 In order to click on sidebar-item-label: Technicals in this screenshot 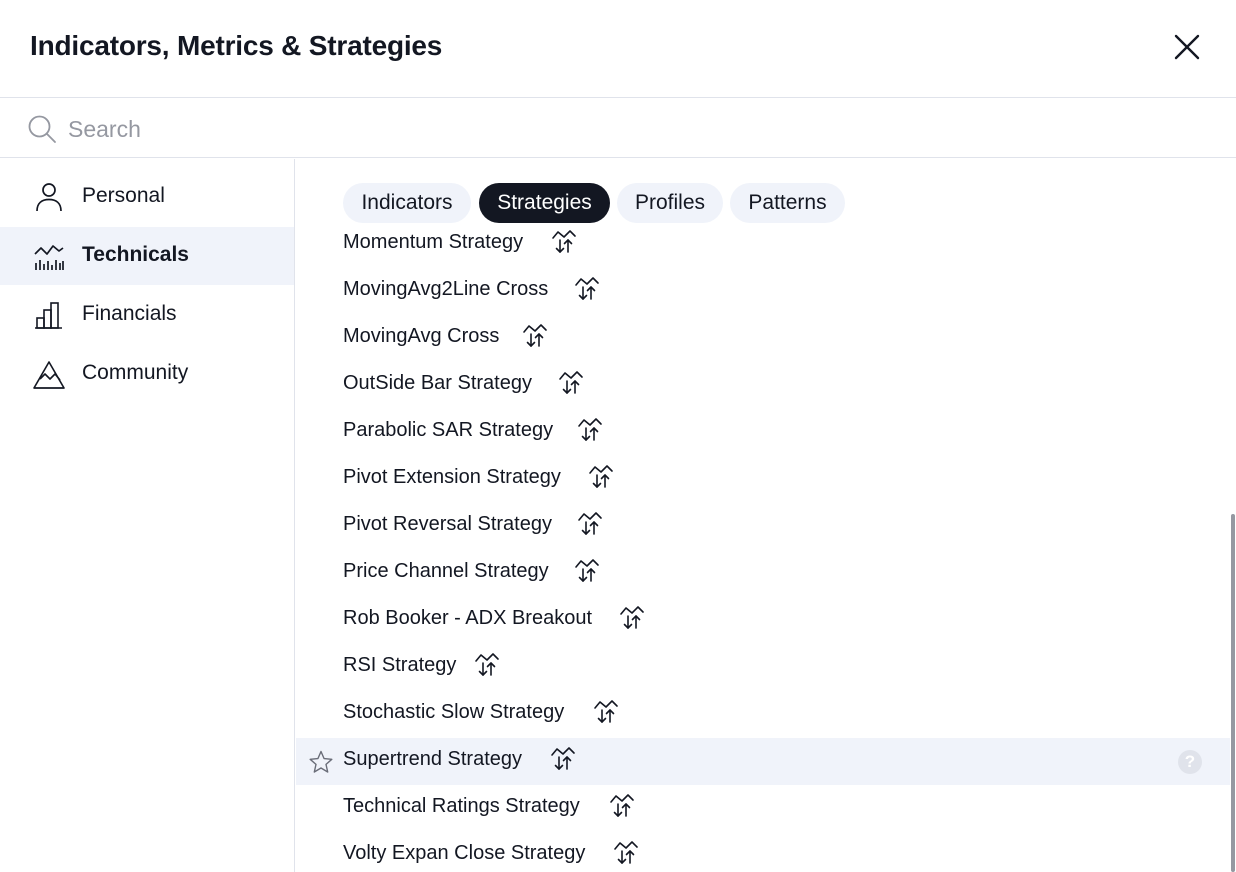, I will do `click(135, 254)`.